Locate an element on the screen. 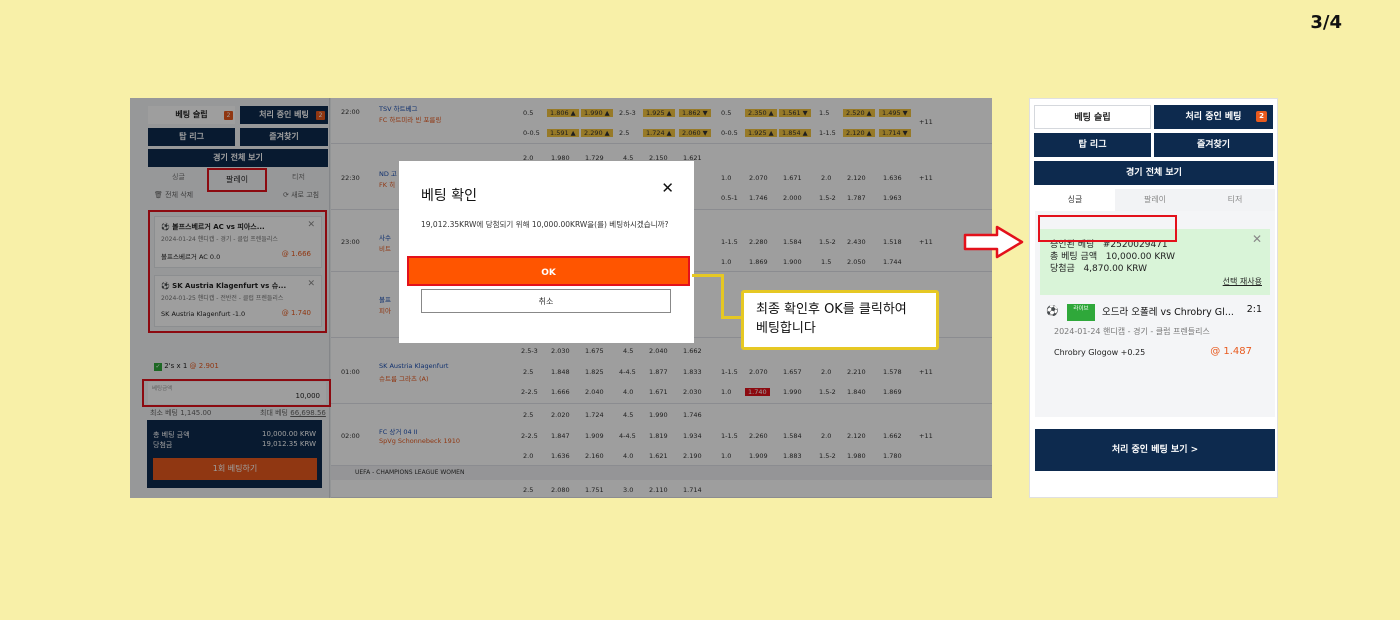 Image resolution: width=1400 pixels, height=620 pixels. bet-slip-tab: 베팅 슬립 is located at coordinates (1092, 117).